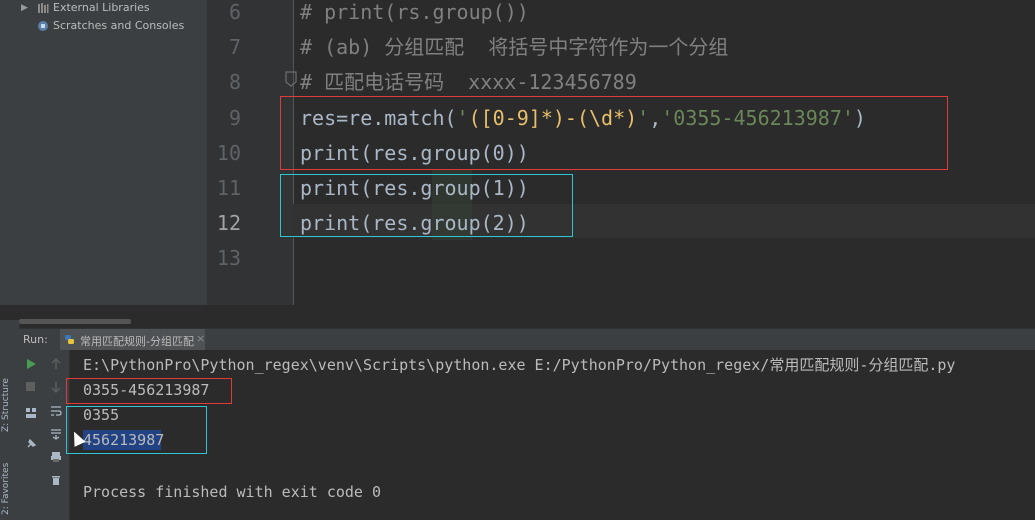  I want to click on annotation-cyan-box-output, so click(136, 430).